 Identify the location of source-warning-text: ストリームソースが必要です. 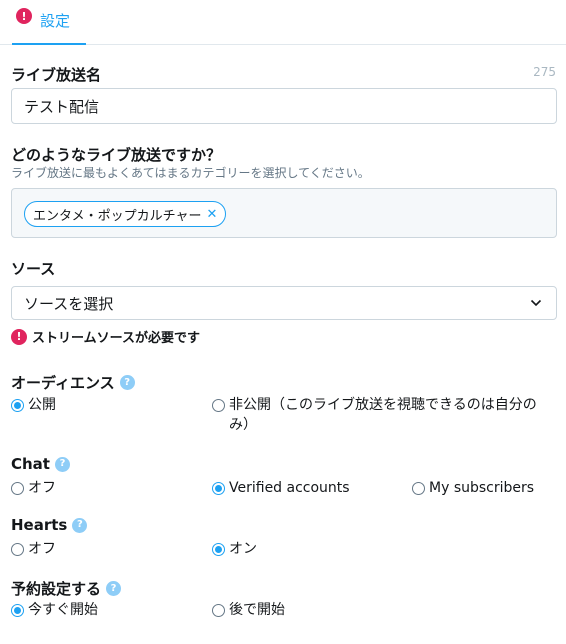
(116, 338).